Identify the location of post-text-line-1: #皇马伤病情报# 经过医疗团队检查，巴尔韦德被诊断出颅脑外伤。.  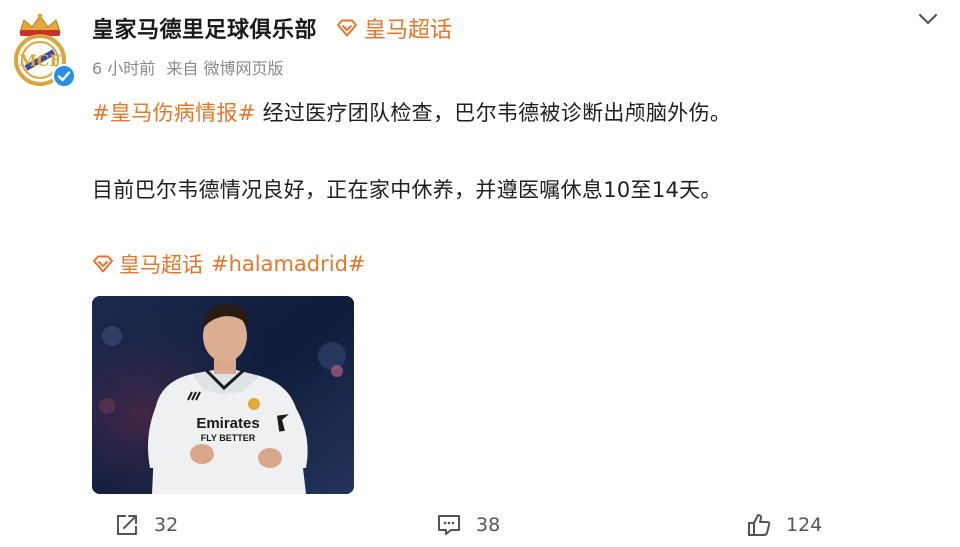
(411, 112).